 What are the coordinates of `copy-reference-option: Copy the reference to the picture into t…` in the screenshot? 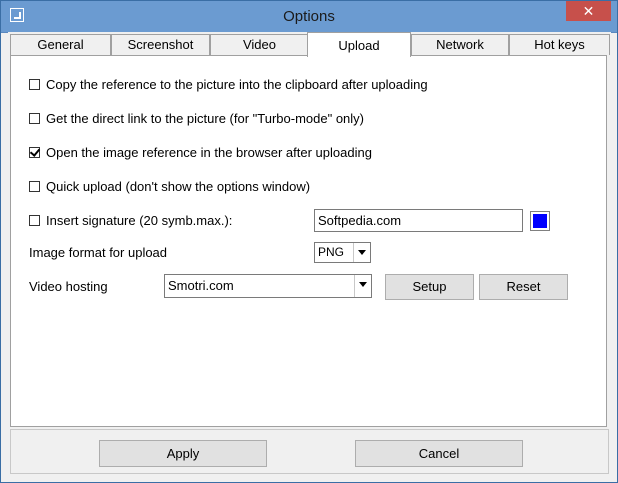 It's located at (228, 85).